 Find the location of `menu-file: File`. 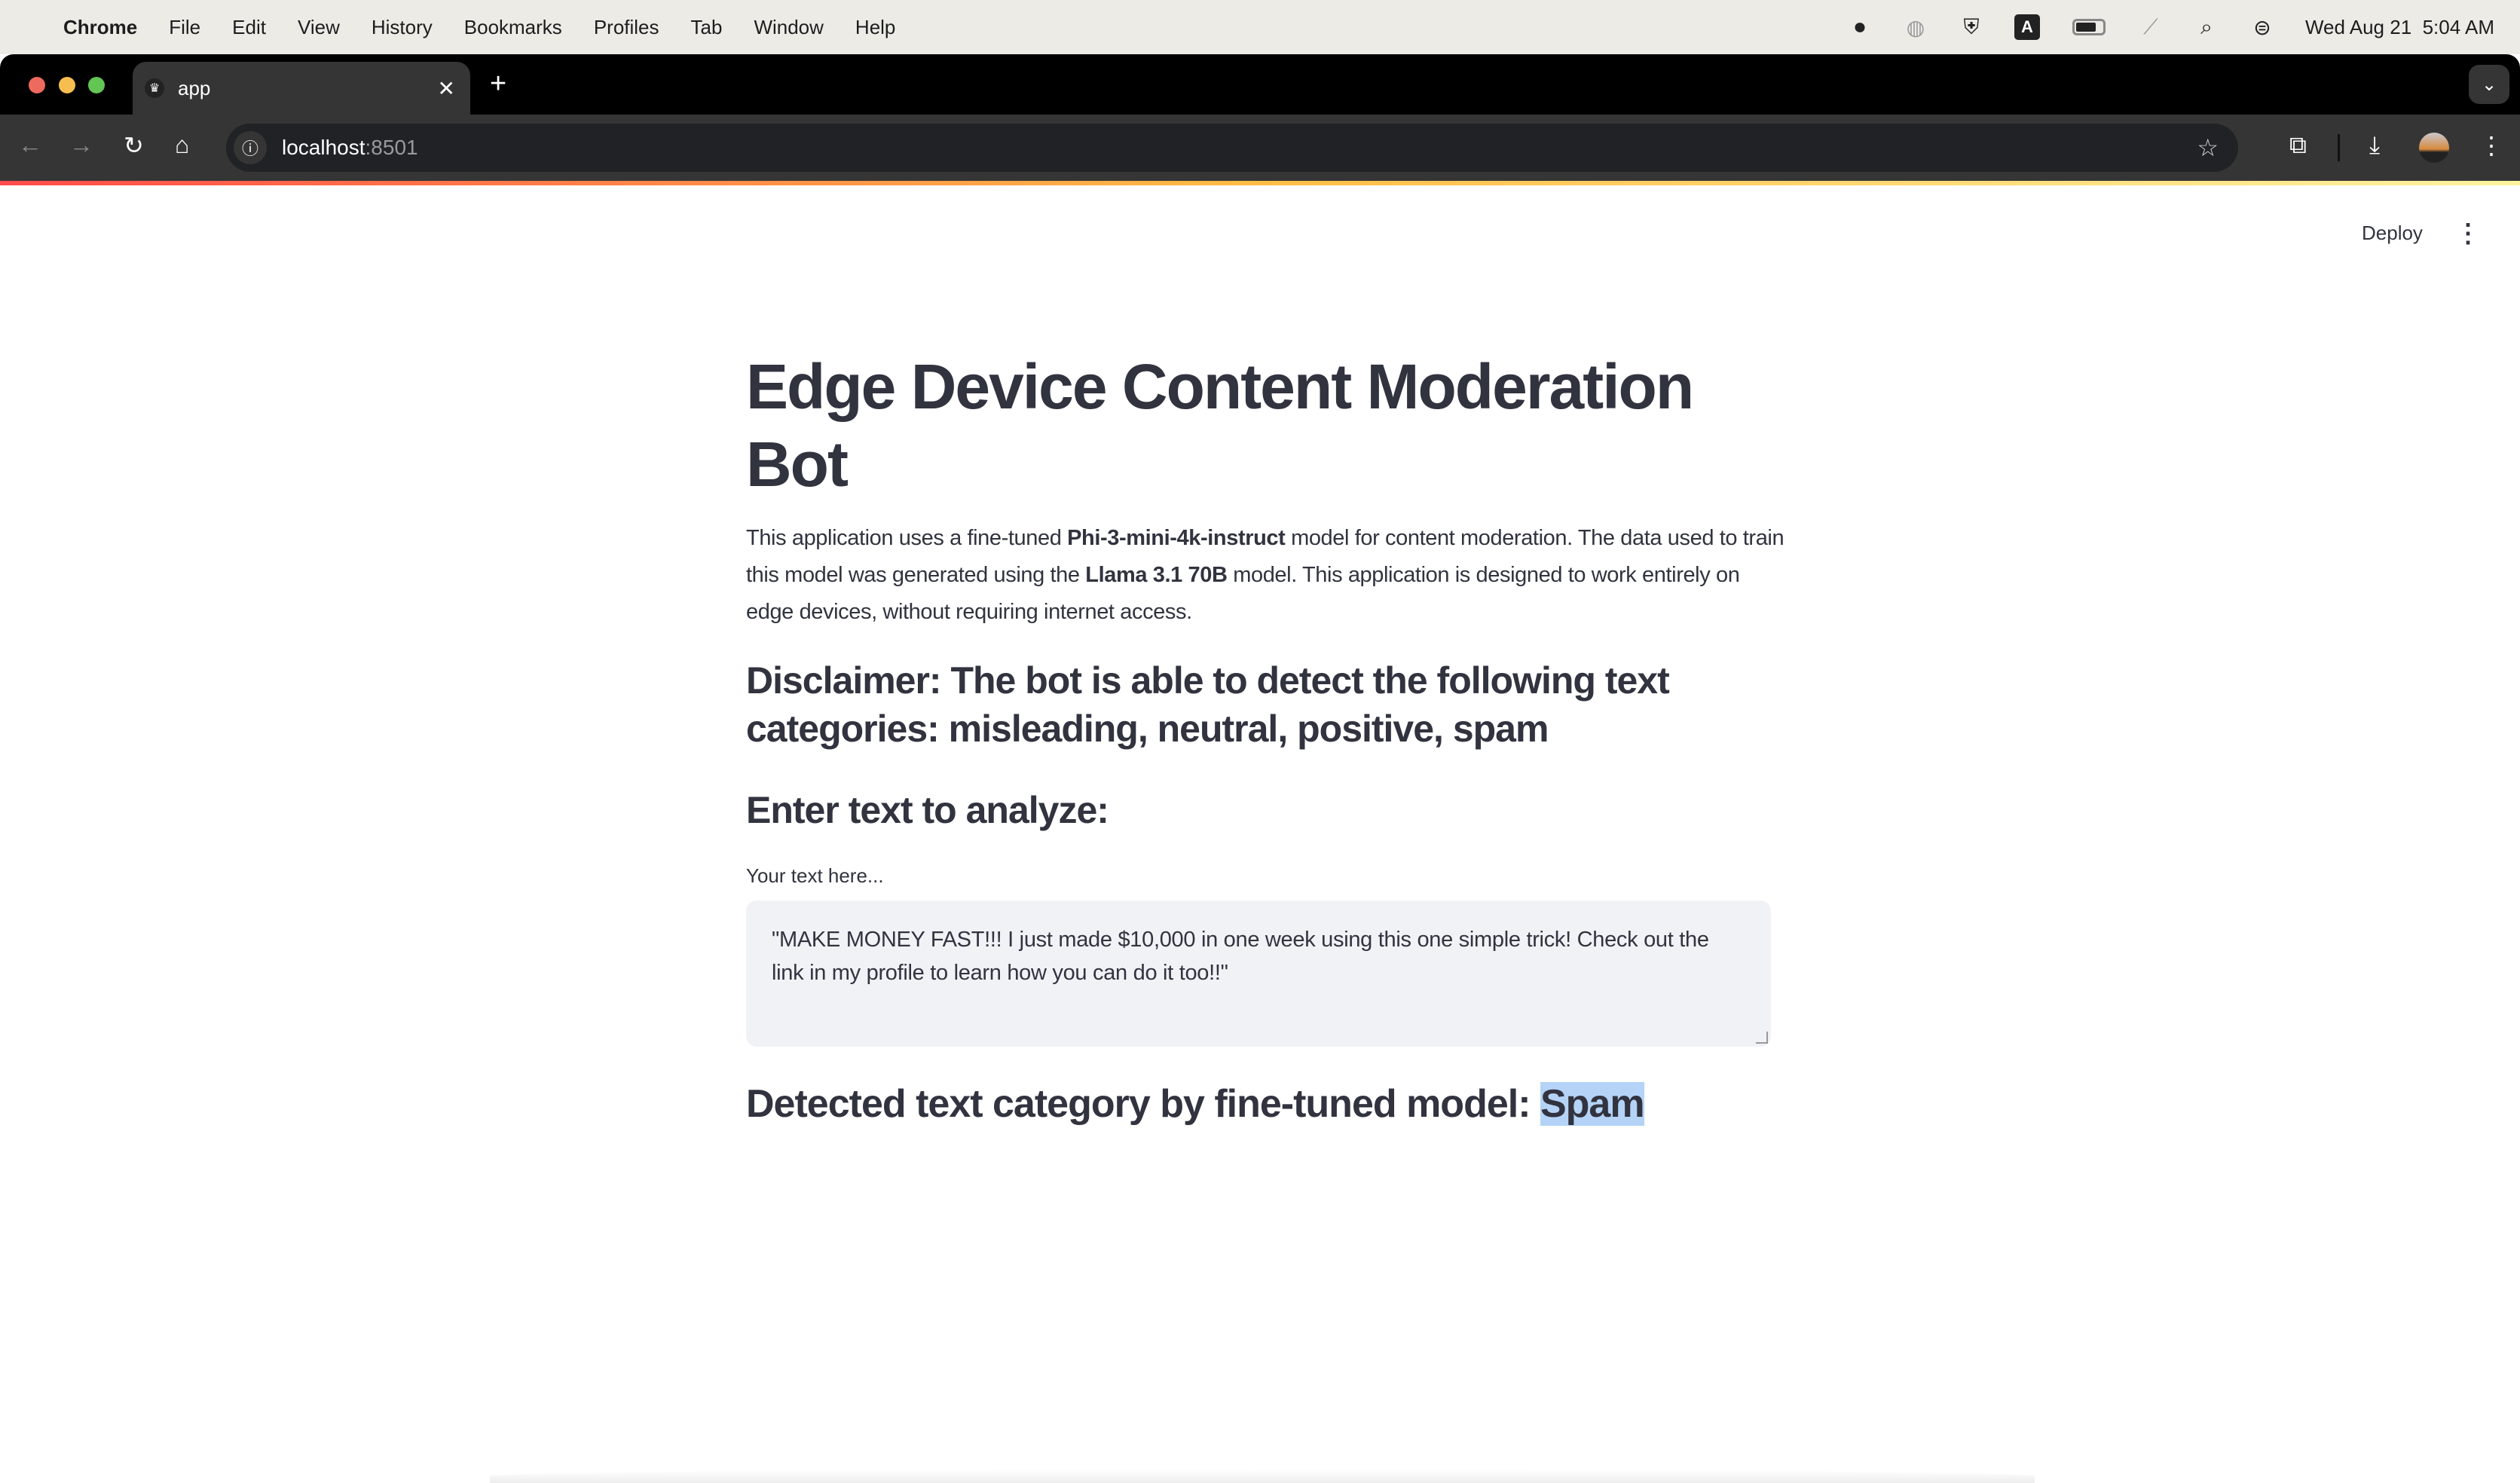

menu-file: File is located at coordinates (184, 27).